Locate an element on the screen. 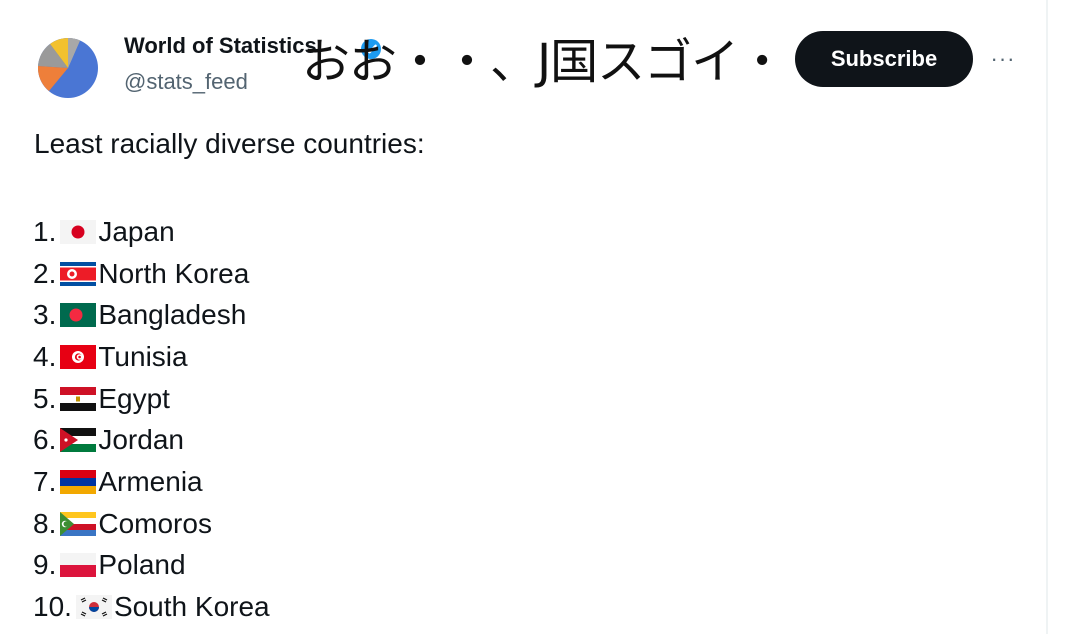 The width and height of the screenshot is (1074, 634). country-label: Jordan is located at coordinates (141, 440).